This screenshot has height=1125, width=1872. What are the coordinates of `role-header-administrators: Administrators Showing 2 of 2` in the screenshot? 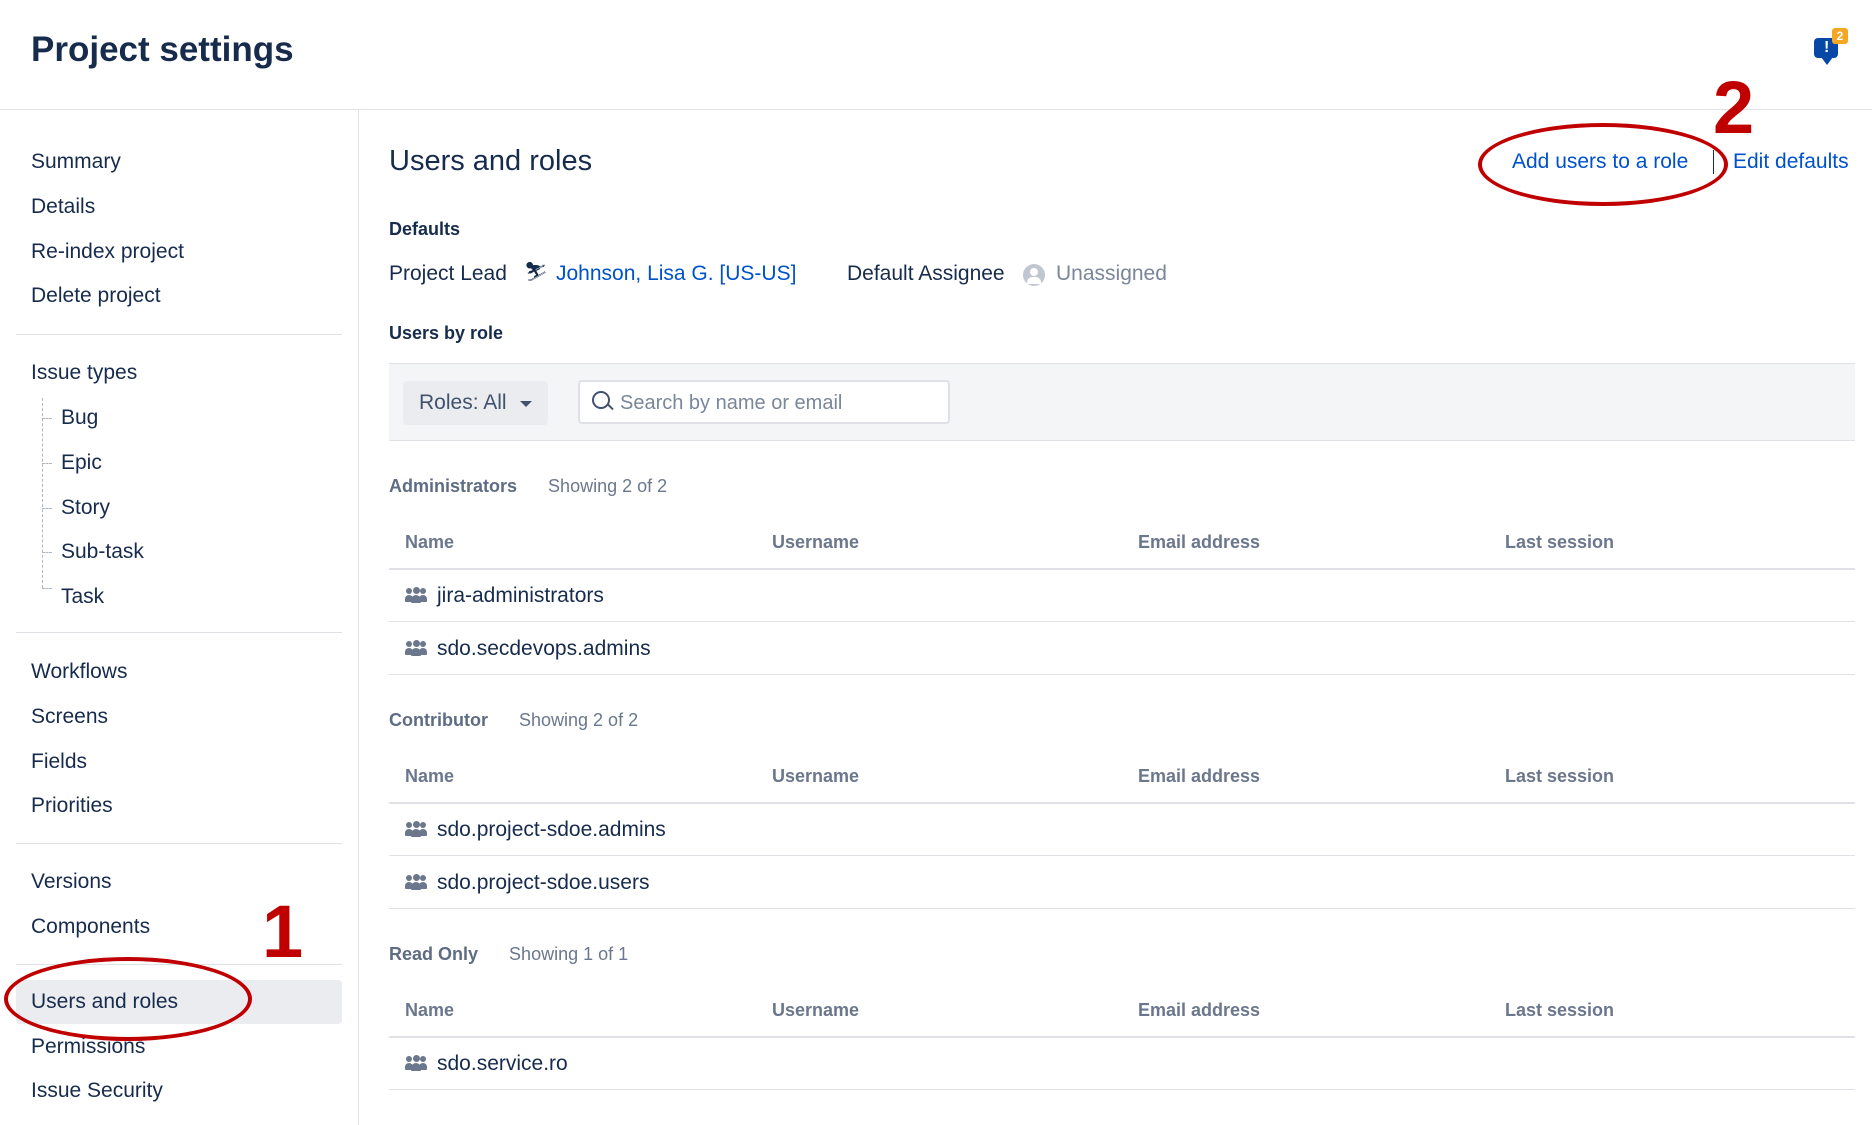 It's located at (528, 486).